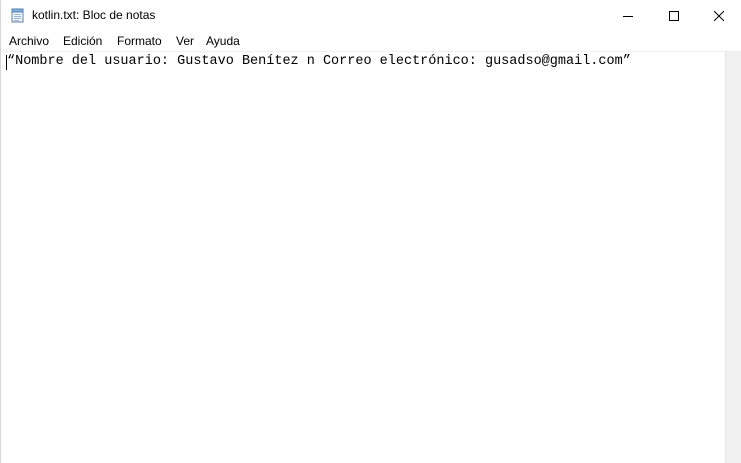 The image size is (741, 463). What do you see at coordinates (371, 15) in the screenshot?
I see `title-bar: kotlin.txt: Bloc de notas` at bounding box center [371, 15].